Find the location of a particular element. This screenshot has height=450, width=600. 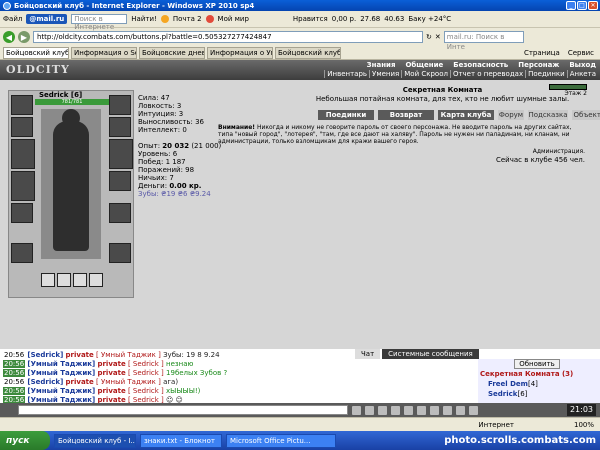

helmet-slot is located at coordinates (22, 105).